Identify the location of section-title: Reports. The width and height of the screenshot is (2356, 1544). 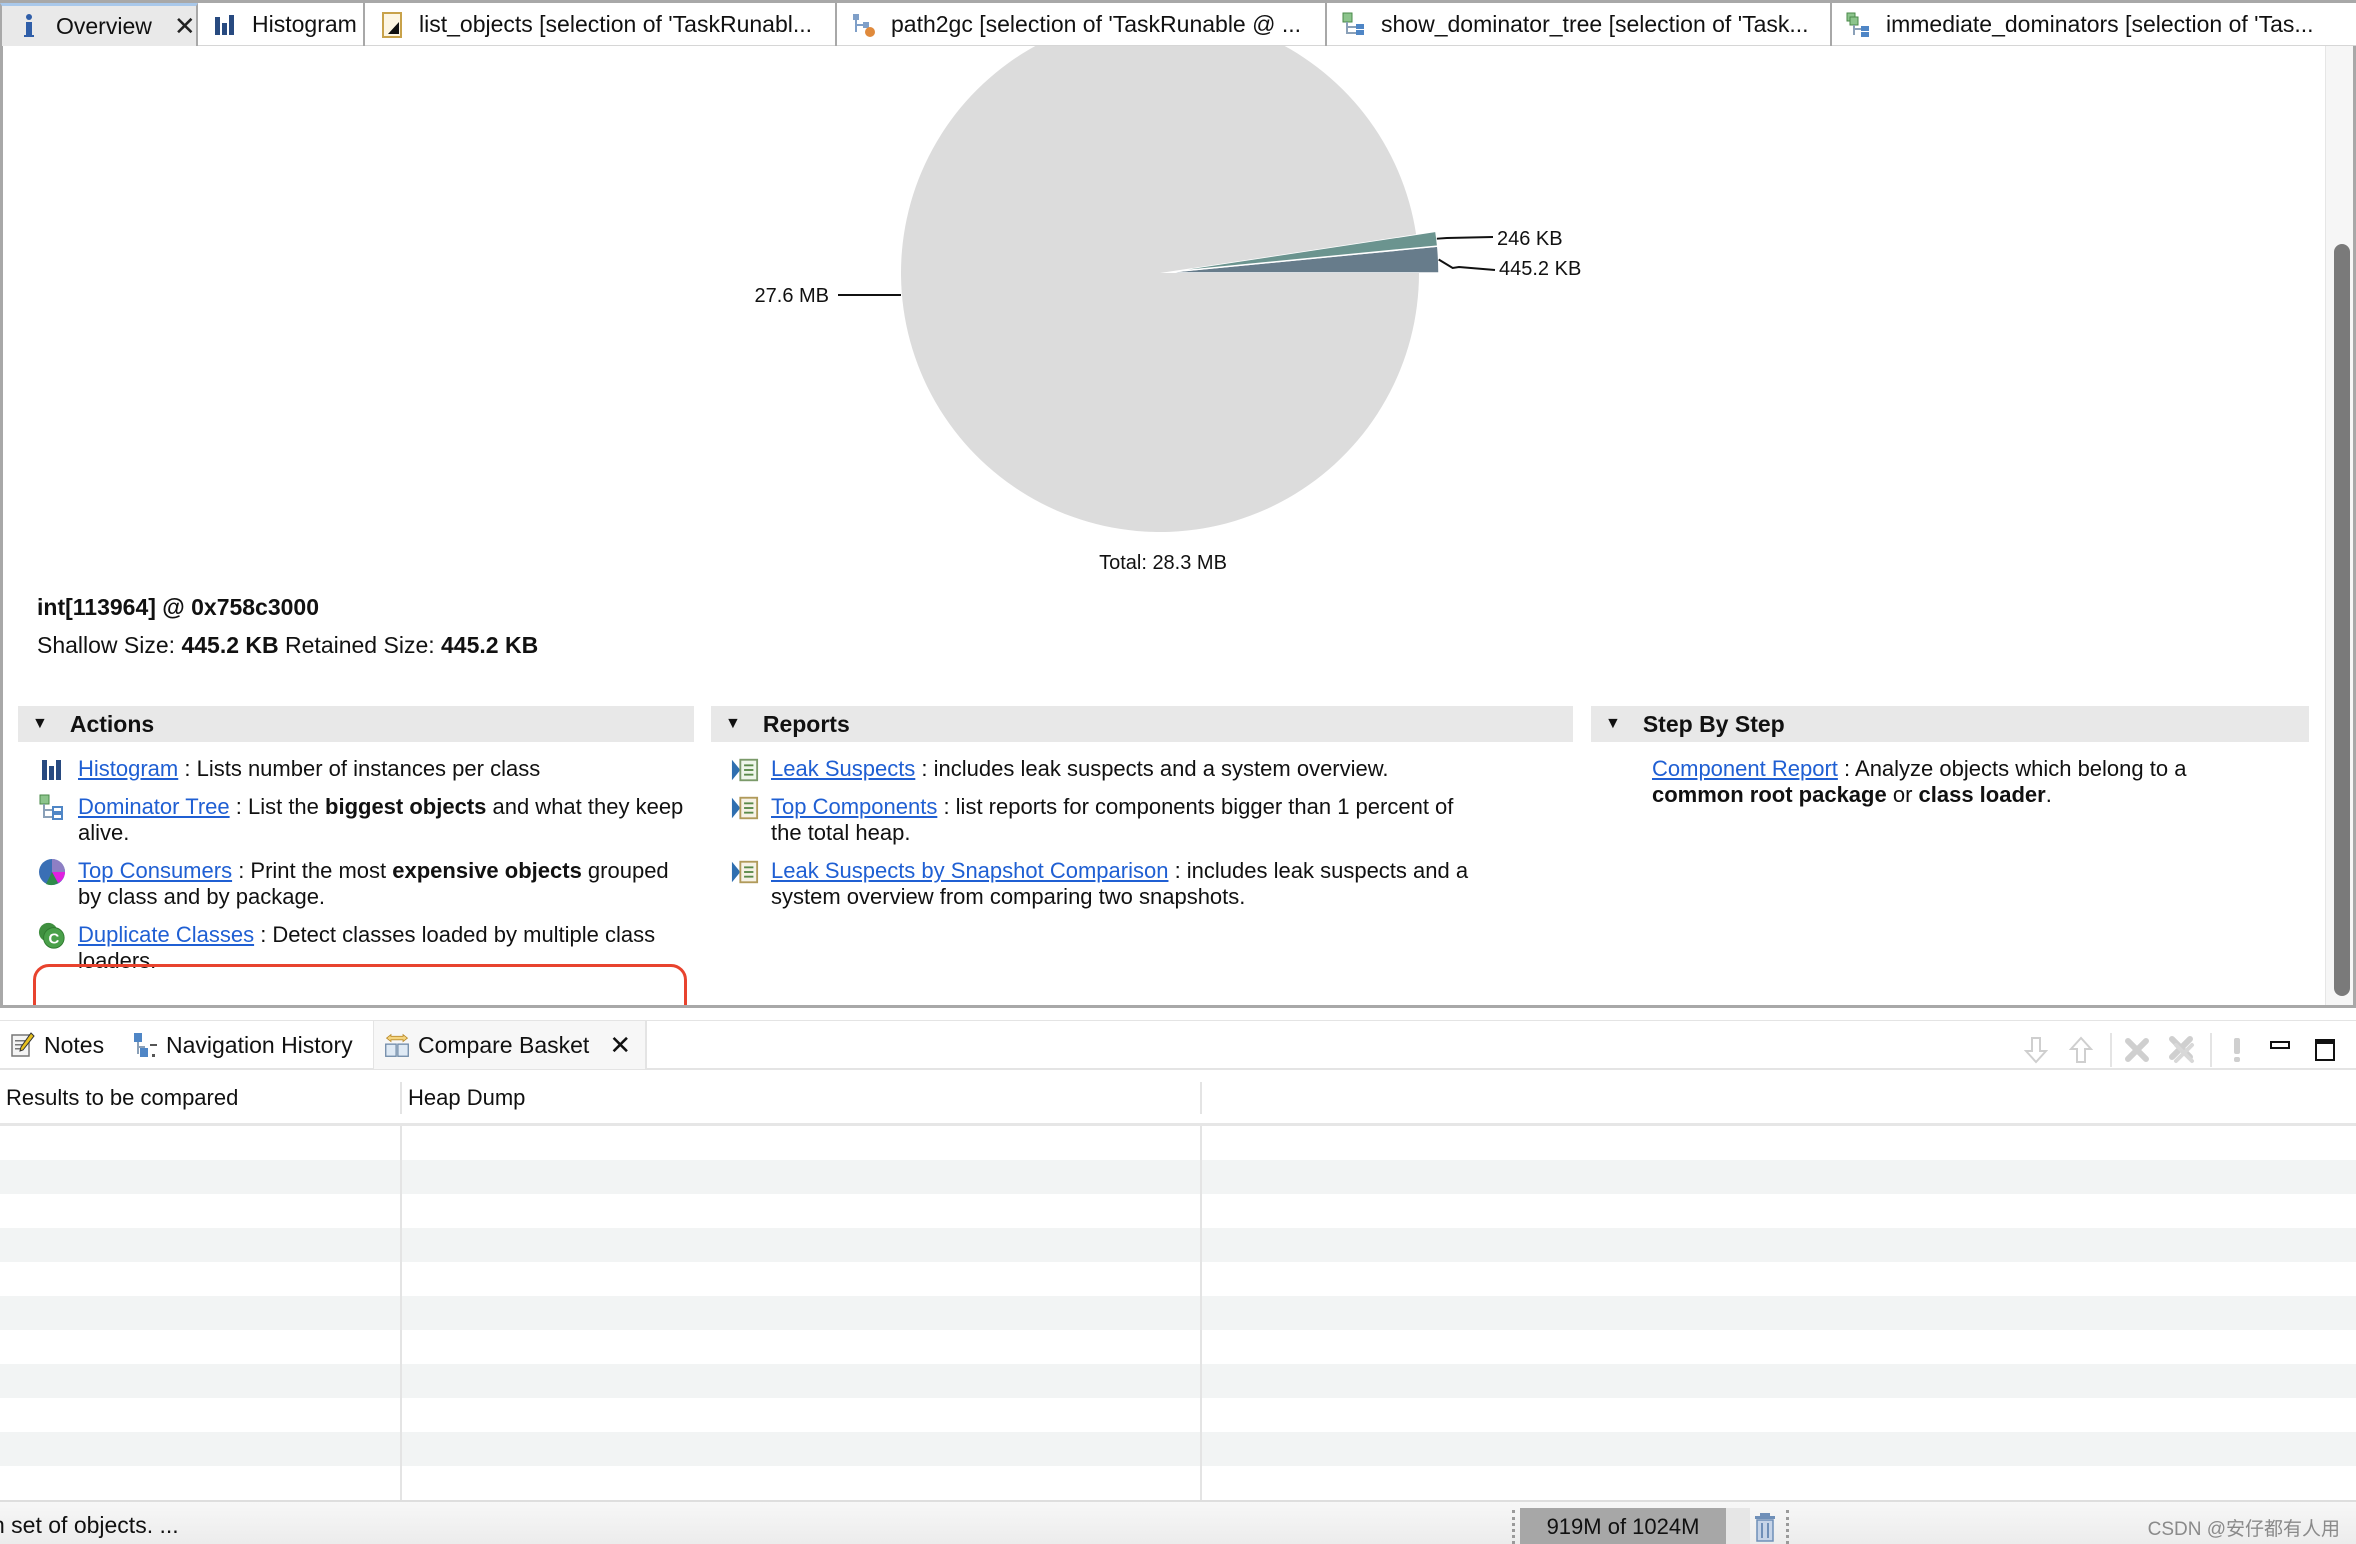
(806, 723).